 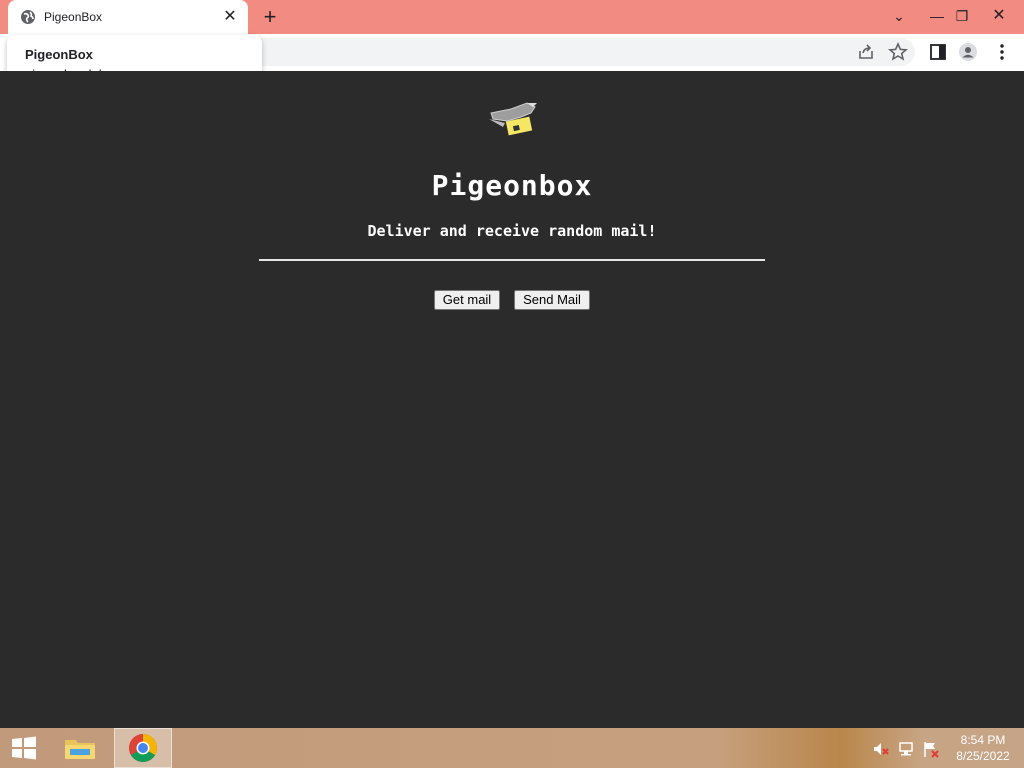 I want to click on tab-search-chevron-icon: ⌄, so click(x=899, y=17).